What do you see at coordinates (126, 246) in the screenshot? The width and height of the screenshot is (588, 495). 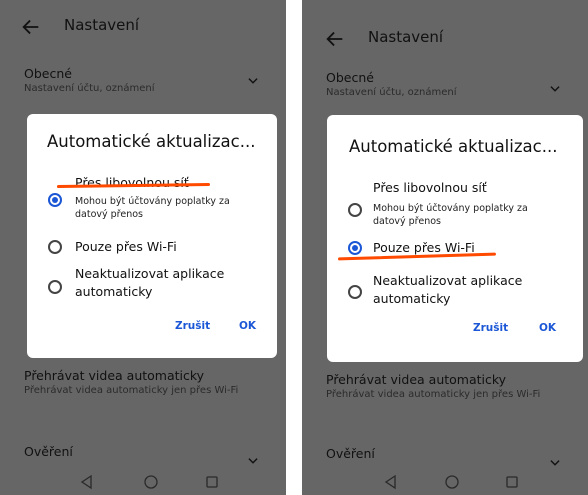 I see `option-label: Pouze přes Wi-Fi` at bounding box center [126, 246].